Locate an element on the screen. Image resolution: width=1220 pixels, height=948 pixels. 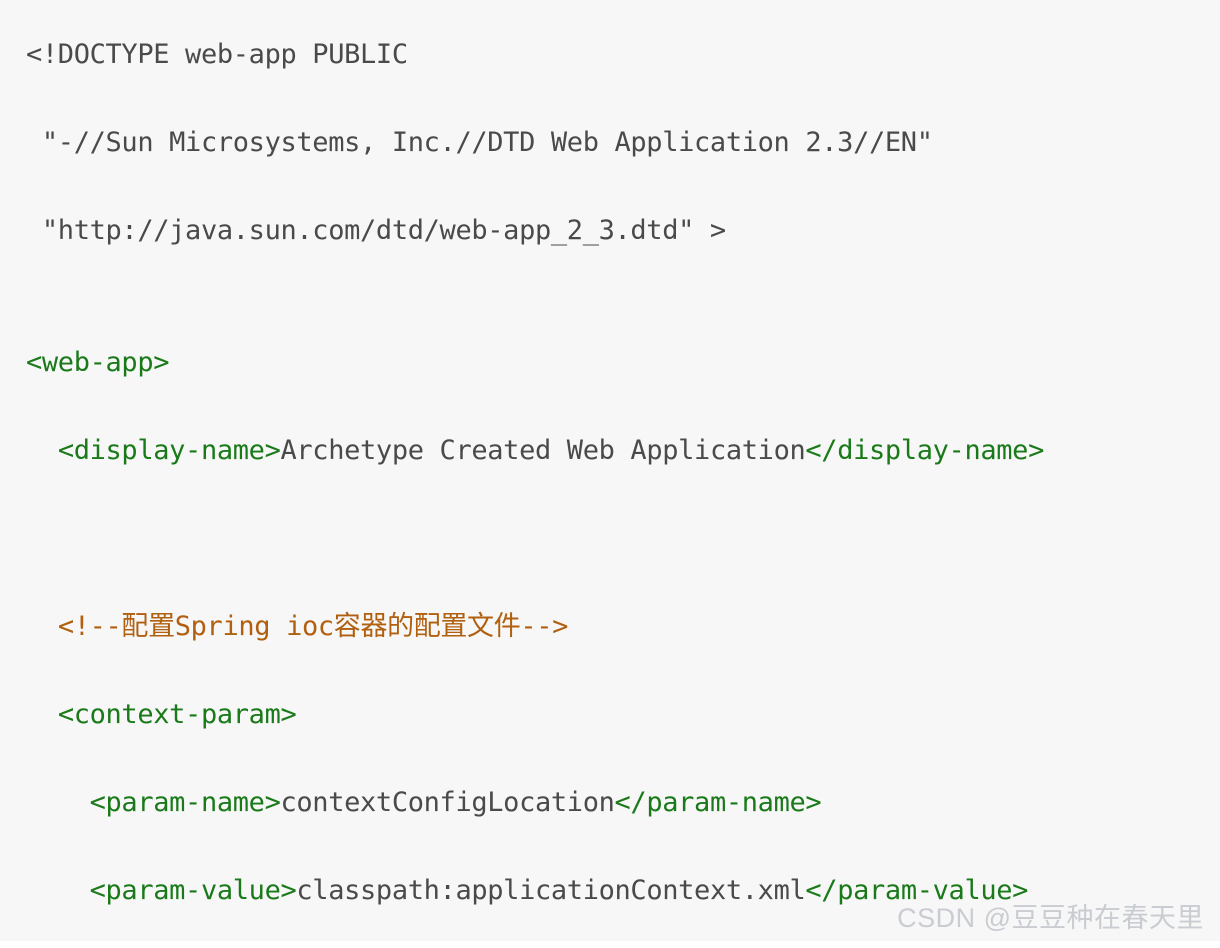
xml-comment: <!--配置Spring ioc容器的配置文件--> is located at coordinates (313, 626).